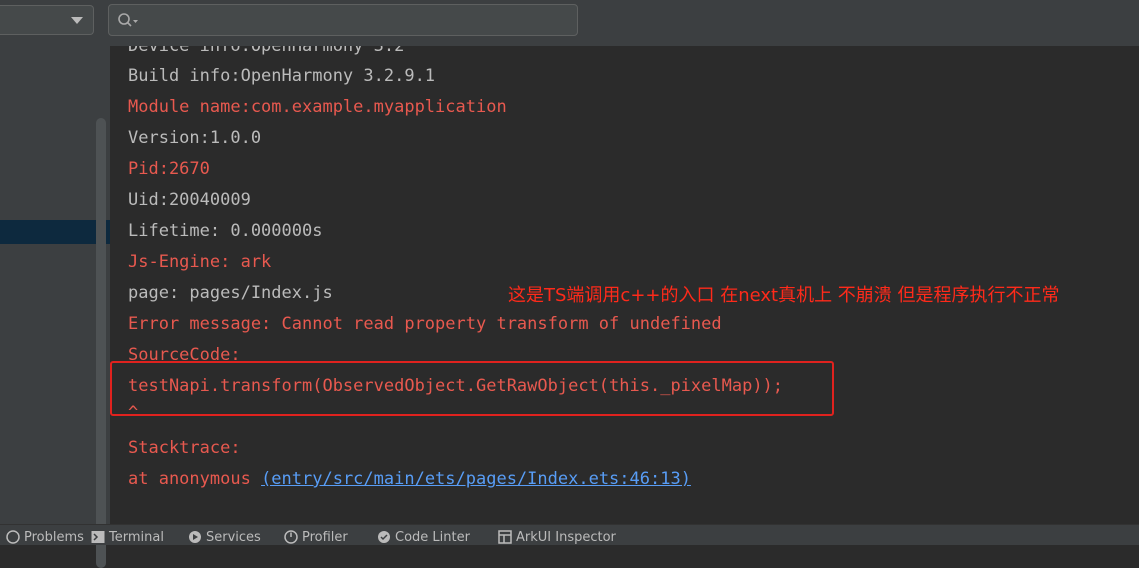  What do you see at coordinates (195, 138) in the screenshot?
I see `console-line: Version:1.0.0` at bounding box center [195, 138].